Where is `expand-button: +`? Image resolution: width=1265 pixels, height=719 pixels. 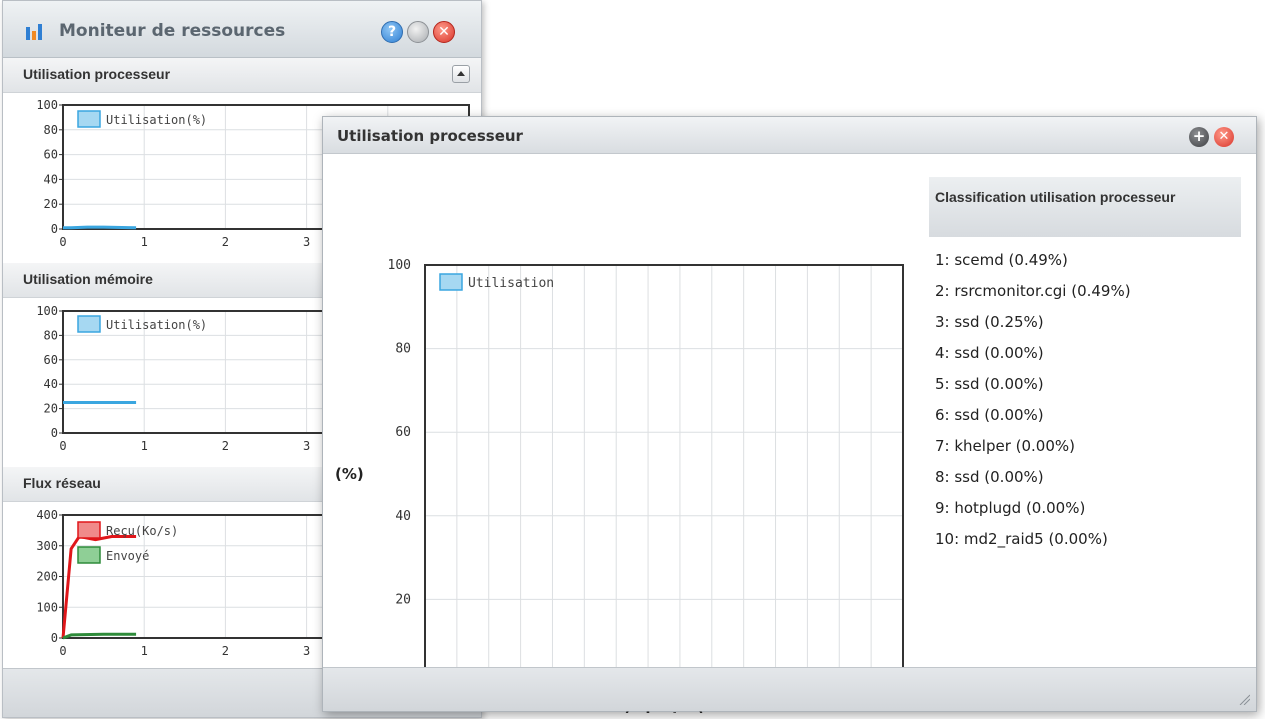 expand-button: + is located at coordinates (1199, 137).